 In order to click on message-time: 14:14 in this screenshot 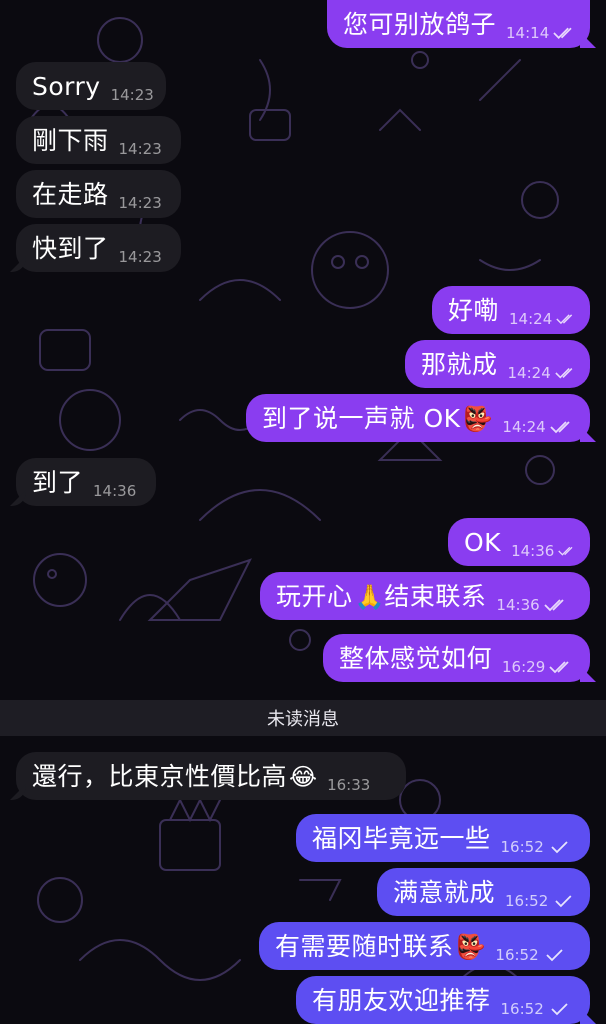, I will do `click(528, 33)`.